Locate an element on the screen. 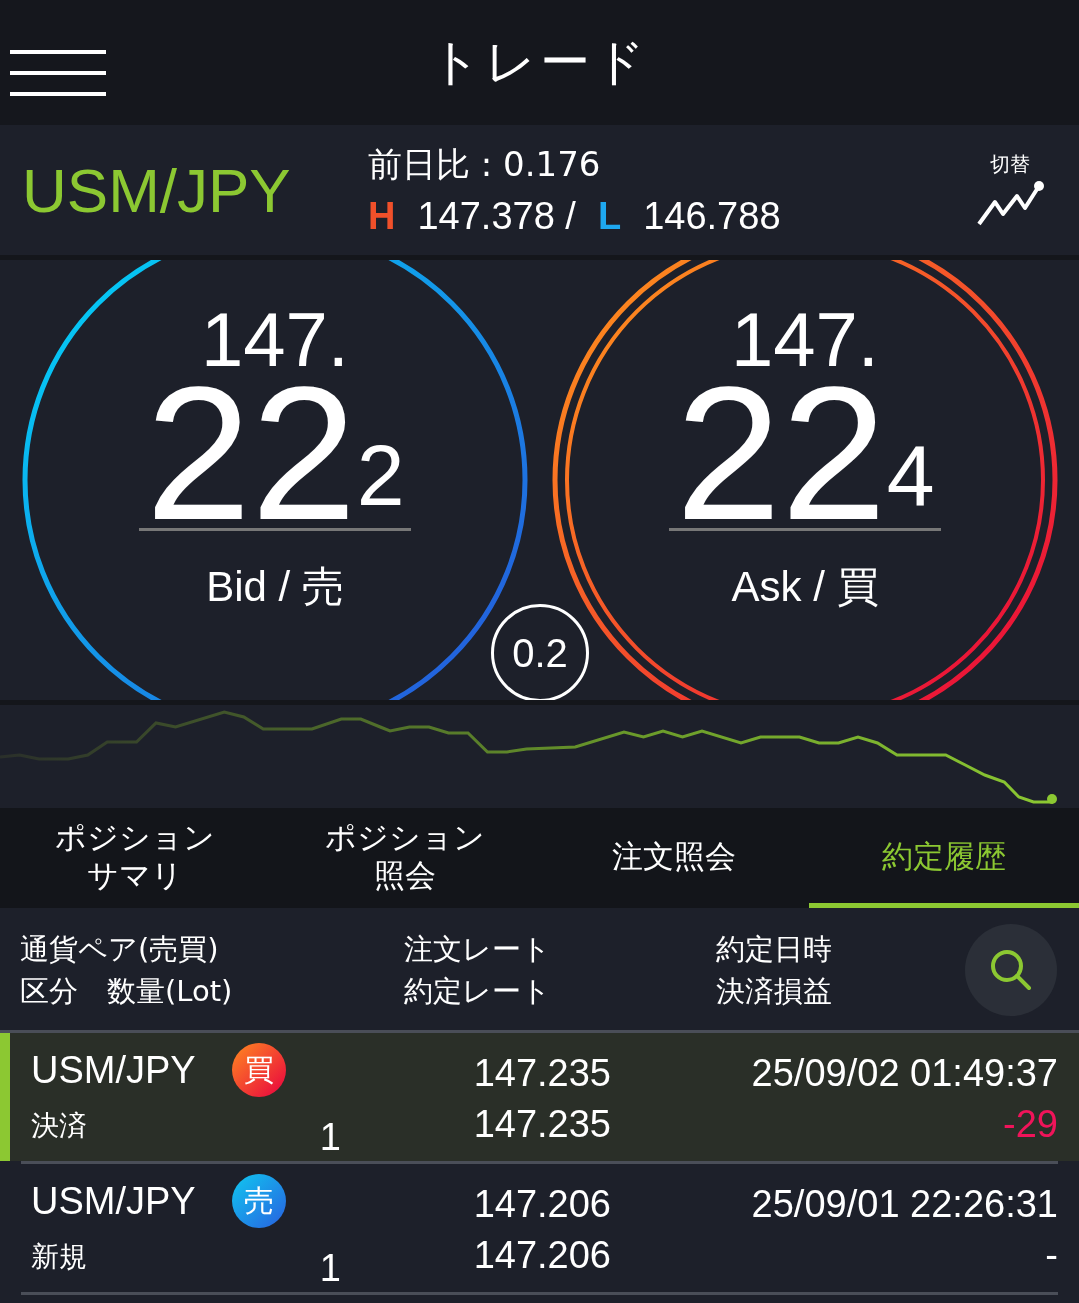  trade-row: USM/JPY 買 決済 1 147.235 147.235 25/09/02 01:49:37 -29 is located at coordinates (539, 1095).